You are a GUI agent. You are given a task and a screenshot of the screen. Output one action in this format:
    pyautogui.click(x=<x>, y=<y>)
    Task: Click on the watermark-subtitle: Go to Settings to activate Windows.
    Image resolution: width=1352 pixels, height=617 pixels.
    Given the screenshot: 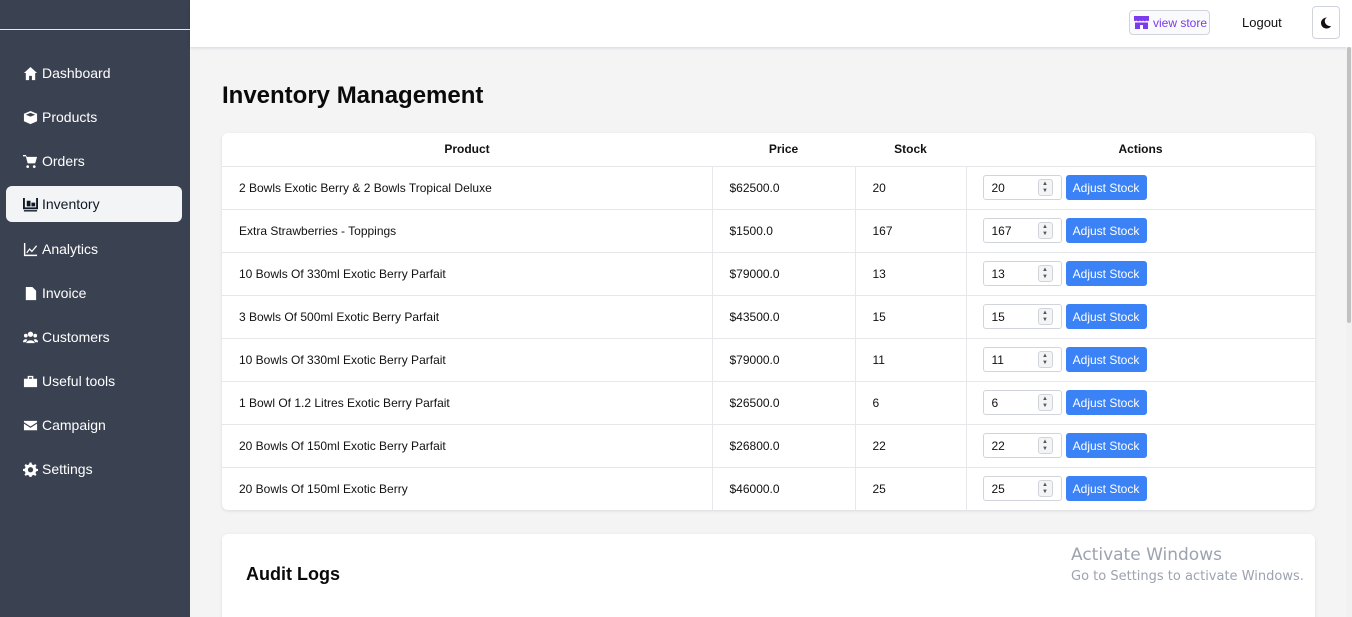 What is the action you would take?
    pyautogui.click(x=1187, y=576)
    